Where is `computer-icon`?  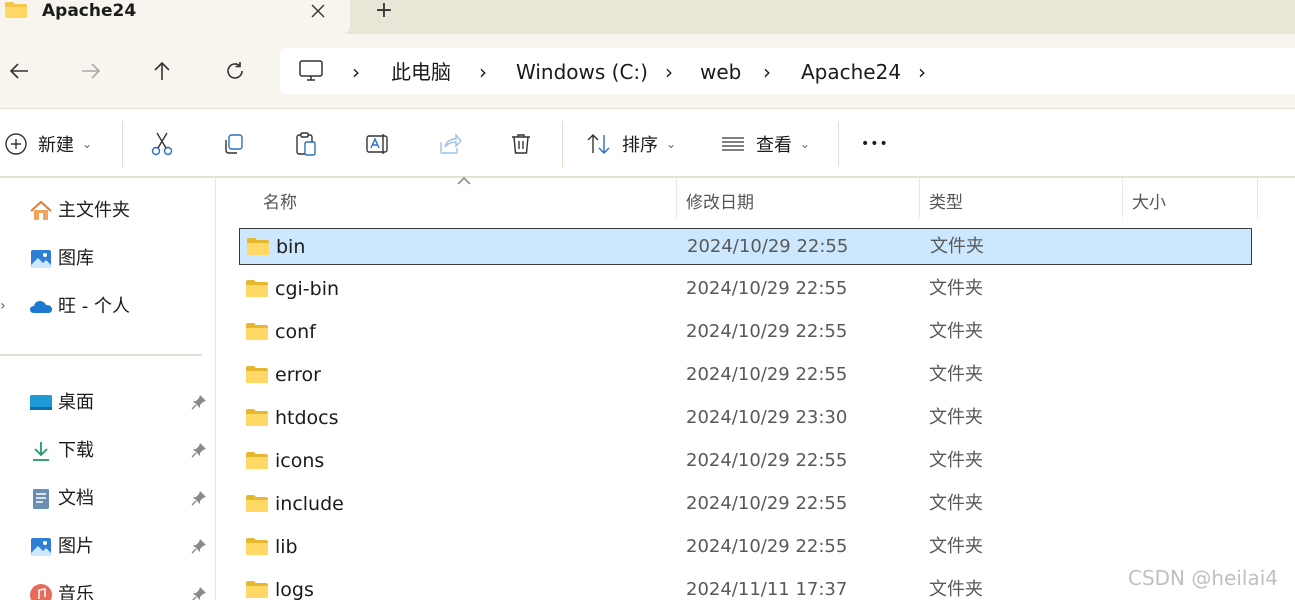
computer-icon is located at coordinates (311, 71).